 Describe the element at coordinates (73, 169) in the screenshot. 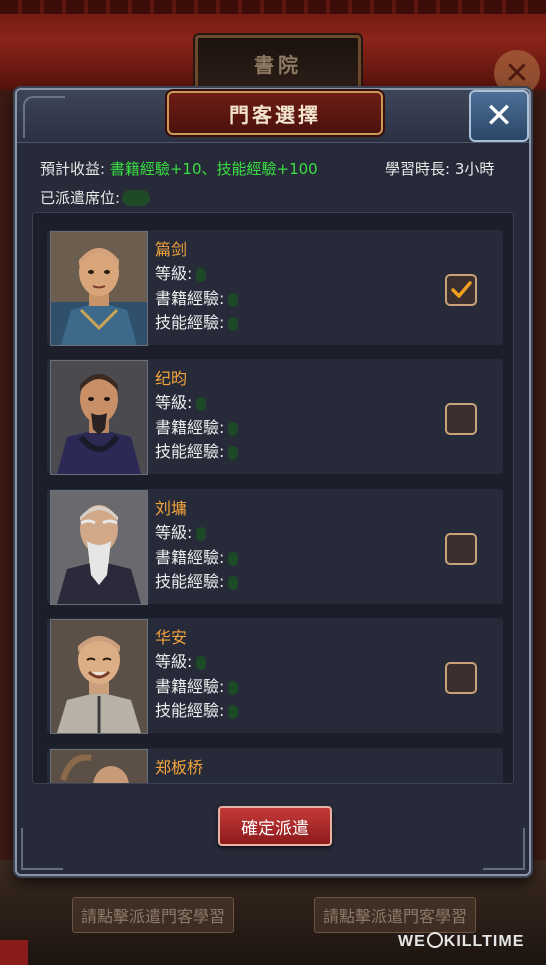

I see `expected-gain-label: 預計收益:` at that location.